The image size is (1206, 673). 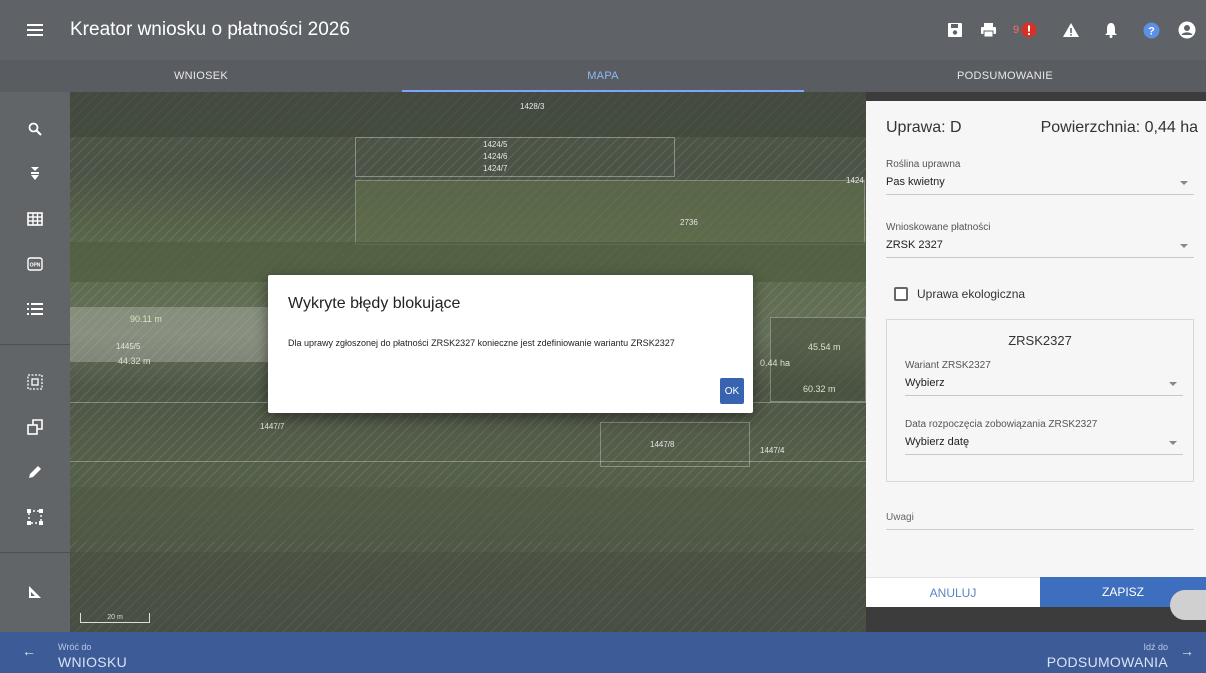 What do you see at coordinates (35, 472) in the screenshot?
I see `pencil-icon` at bounding box center [35, 472].